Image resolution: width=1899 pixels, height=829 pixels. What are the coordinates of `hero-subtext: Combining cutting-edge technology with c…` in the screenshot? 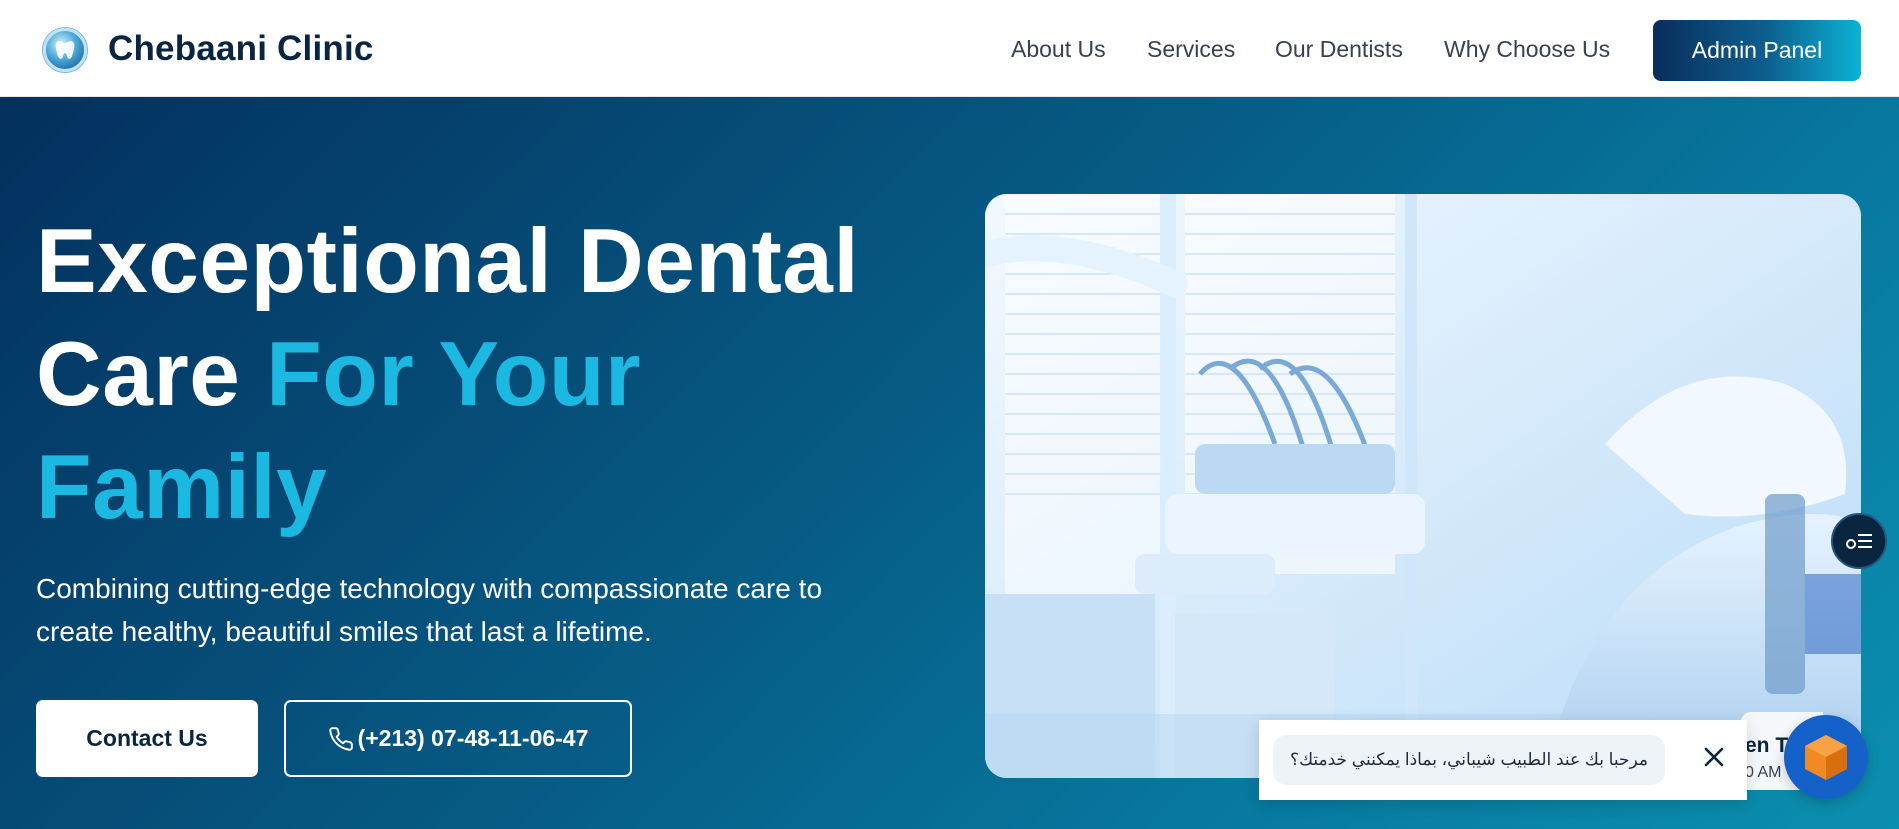 It's located at (429, 610).